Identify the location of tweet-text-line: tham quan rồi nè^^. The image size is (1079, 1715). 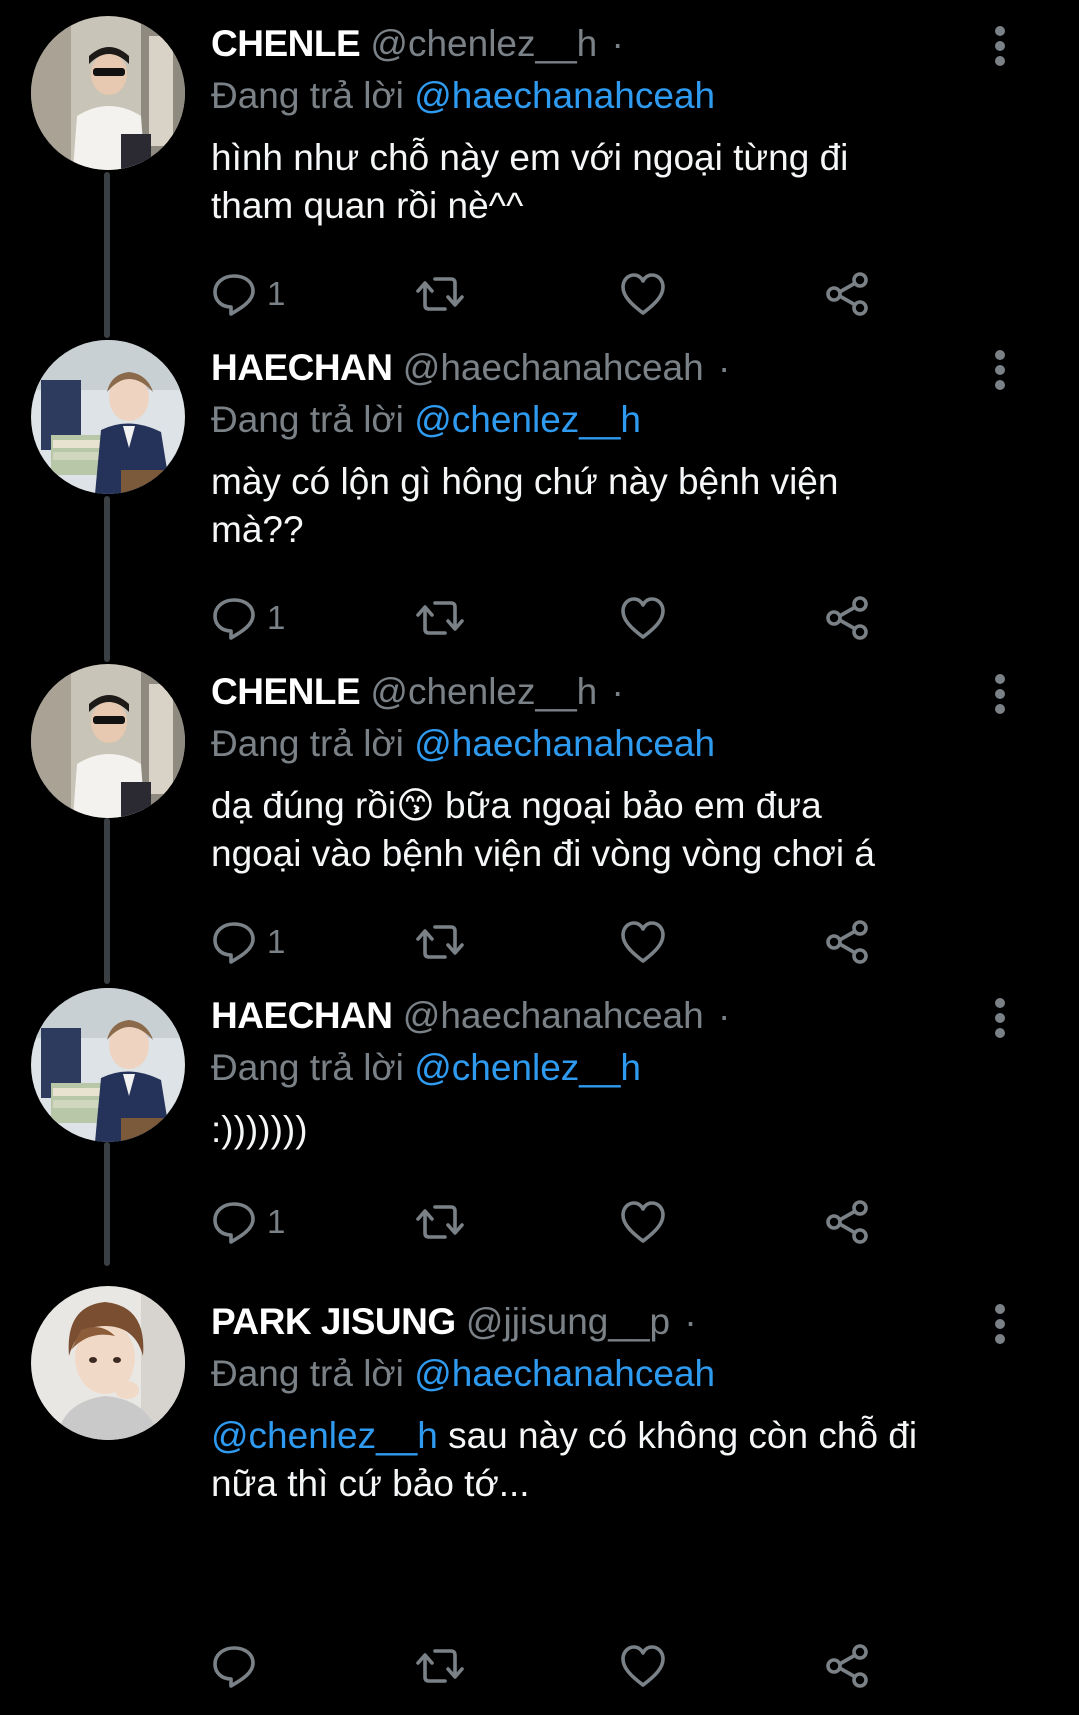
(367, 205).